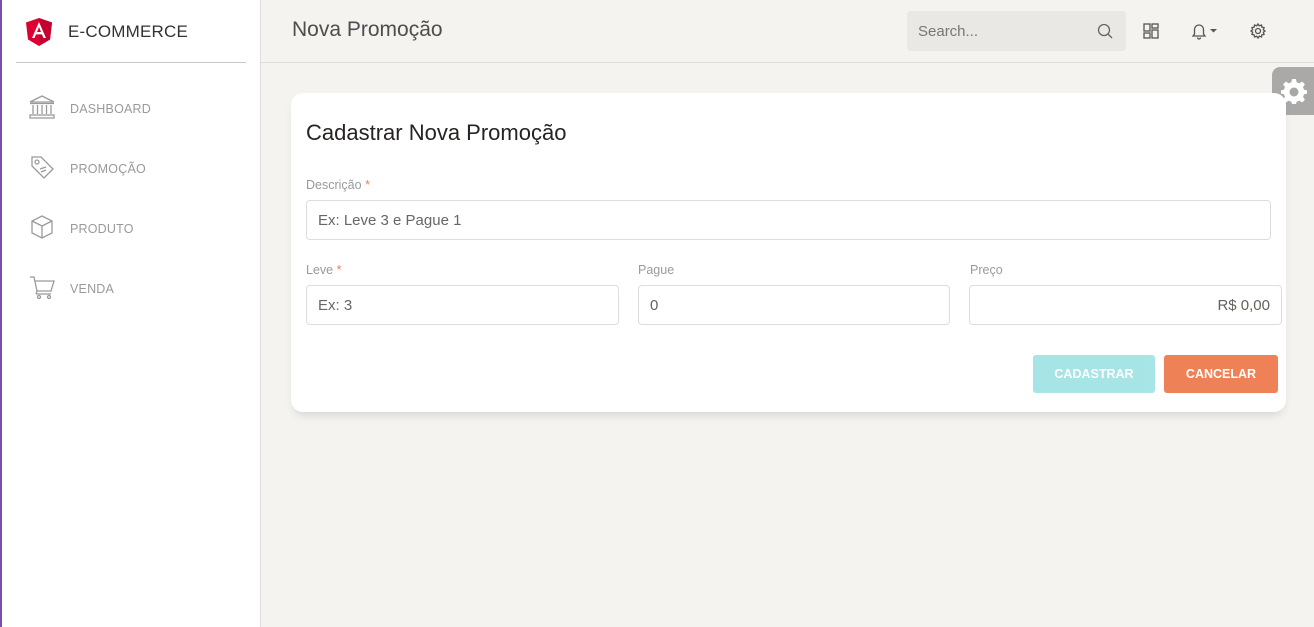 The image size is (1314, 627). I want to click on descricao-input, so click(788, 220).